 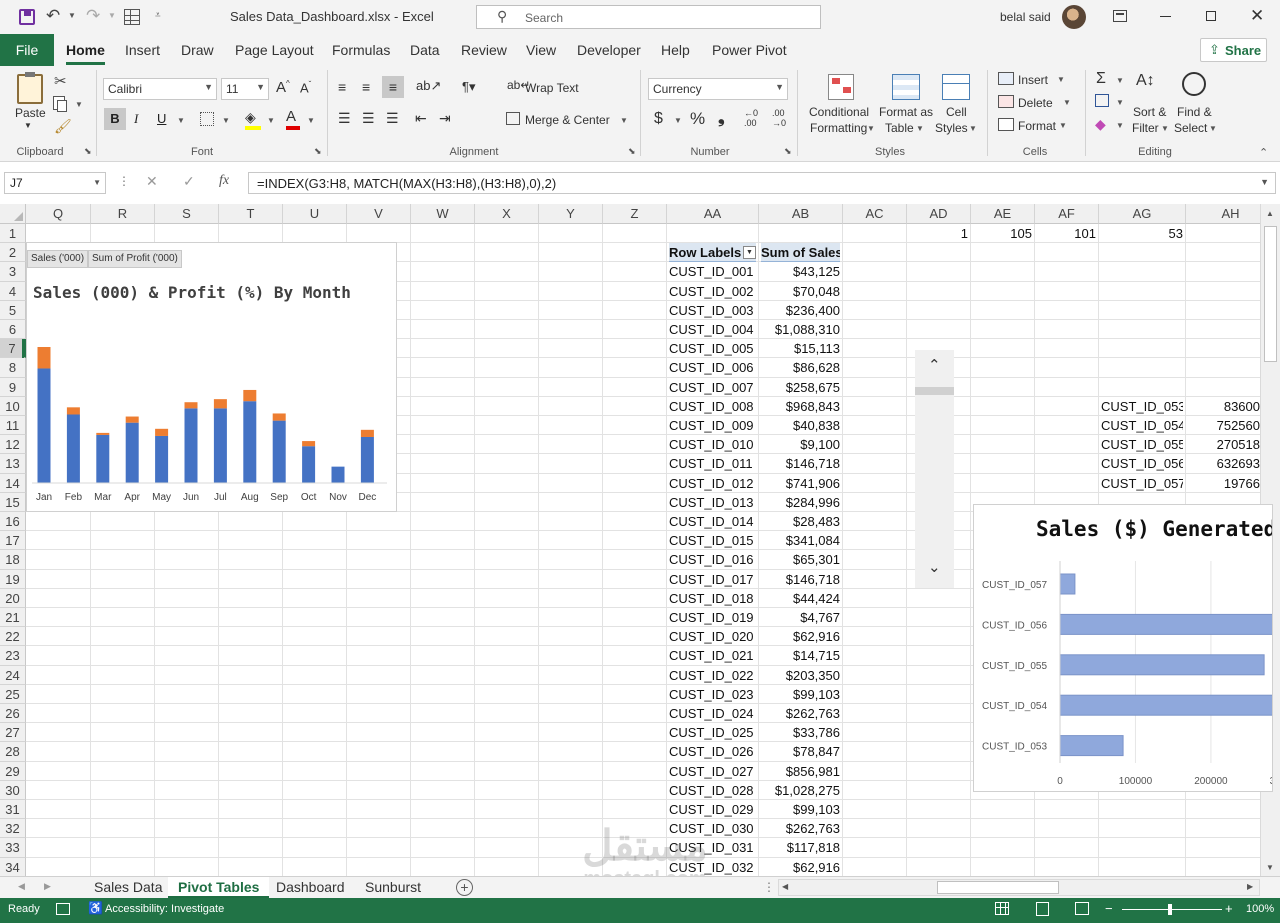 What do you see at coordinates (712, 675) in the screenshot?
I see `pivot-row-label: CUST_ID_022` at bounding box center [712, 675].